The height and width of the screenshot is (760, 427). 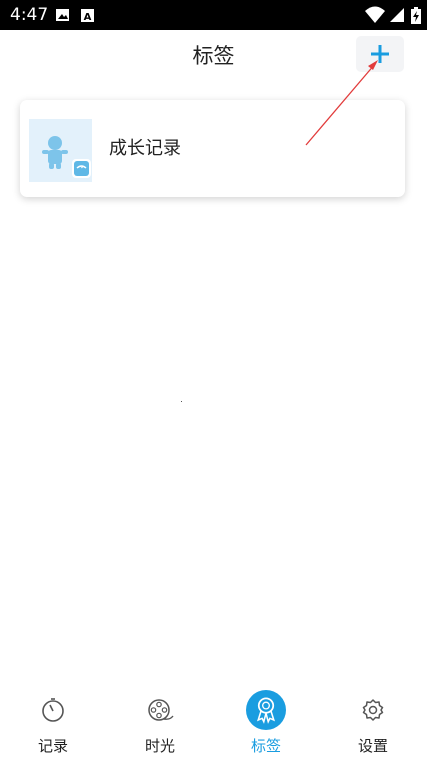 I want to click on svg-text: A, so click(x=88, y=17).